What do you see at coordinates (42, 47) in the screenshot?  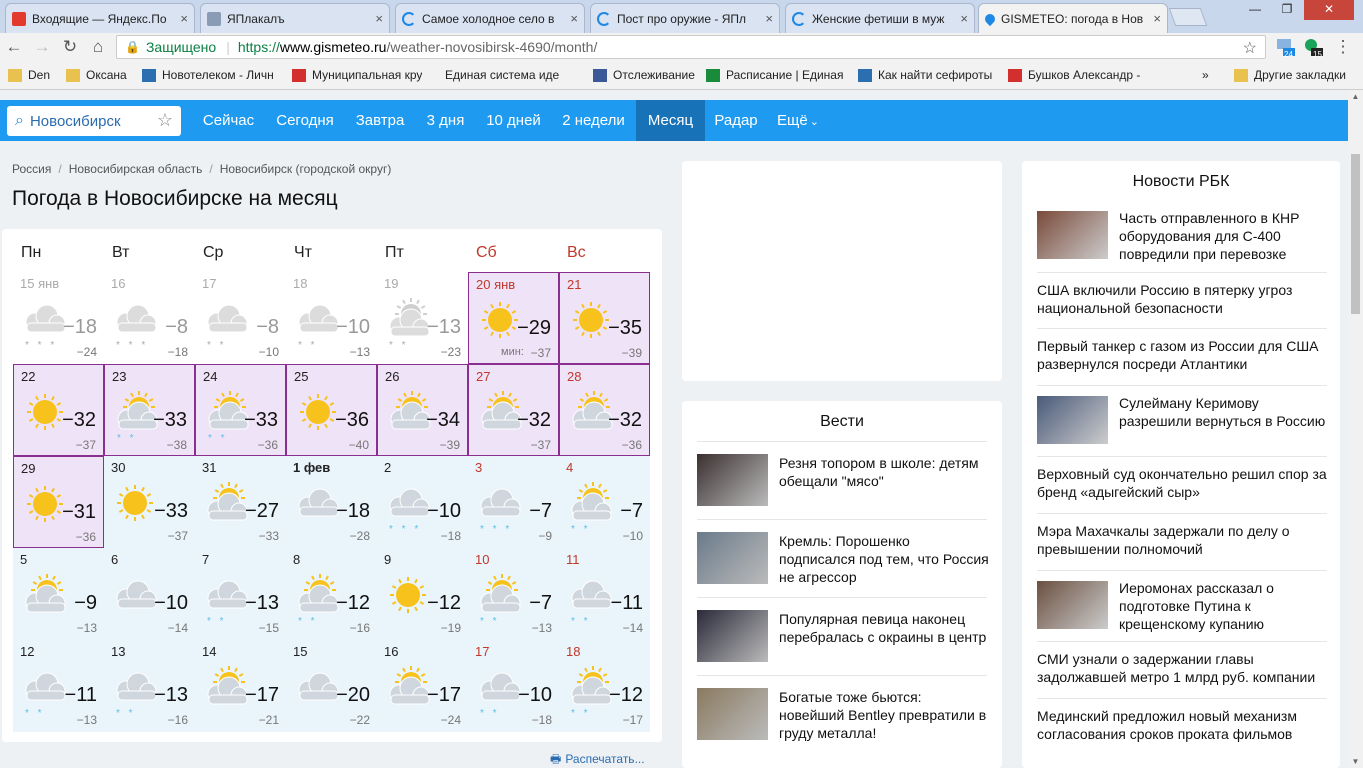 I see `forward-icon: →` at bounding box center [42, 47].